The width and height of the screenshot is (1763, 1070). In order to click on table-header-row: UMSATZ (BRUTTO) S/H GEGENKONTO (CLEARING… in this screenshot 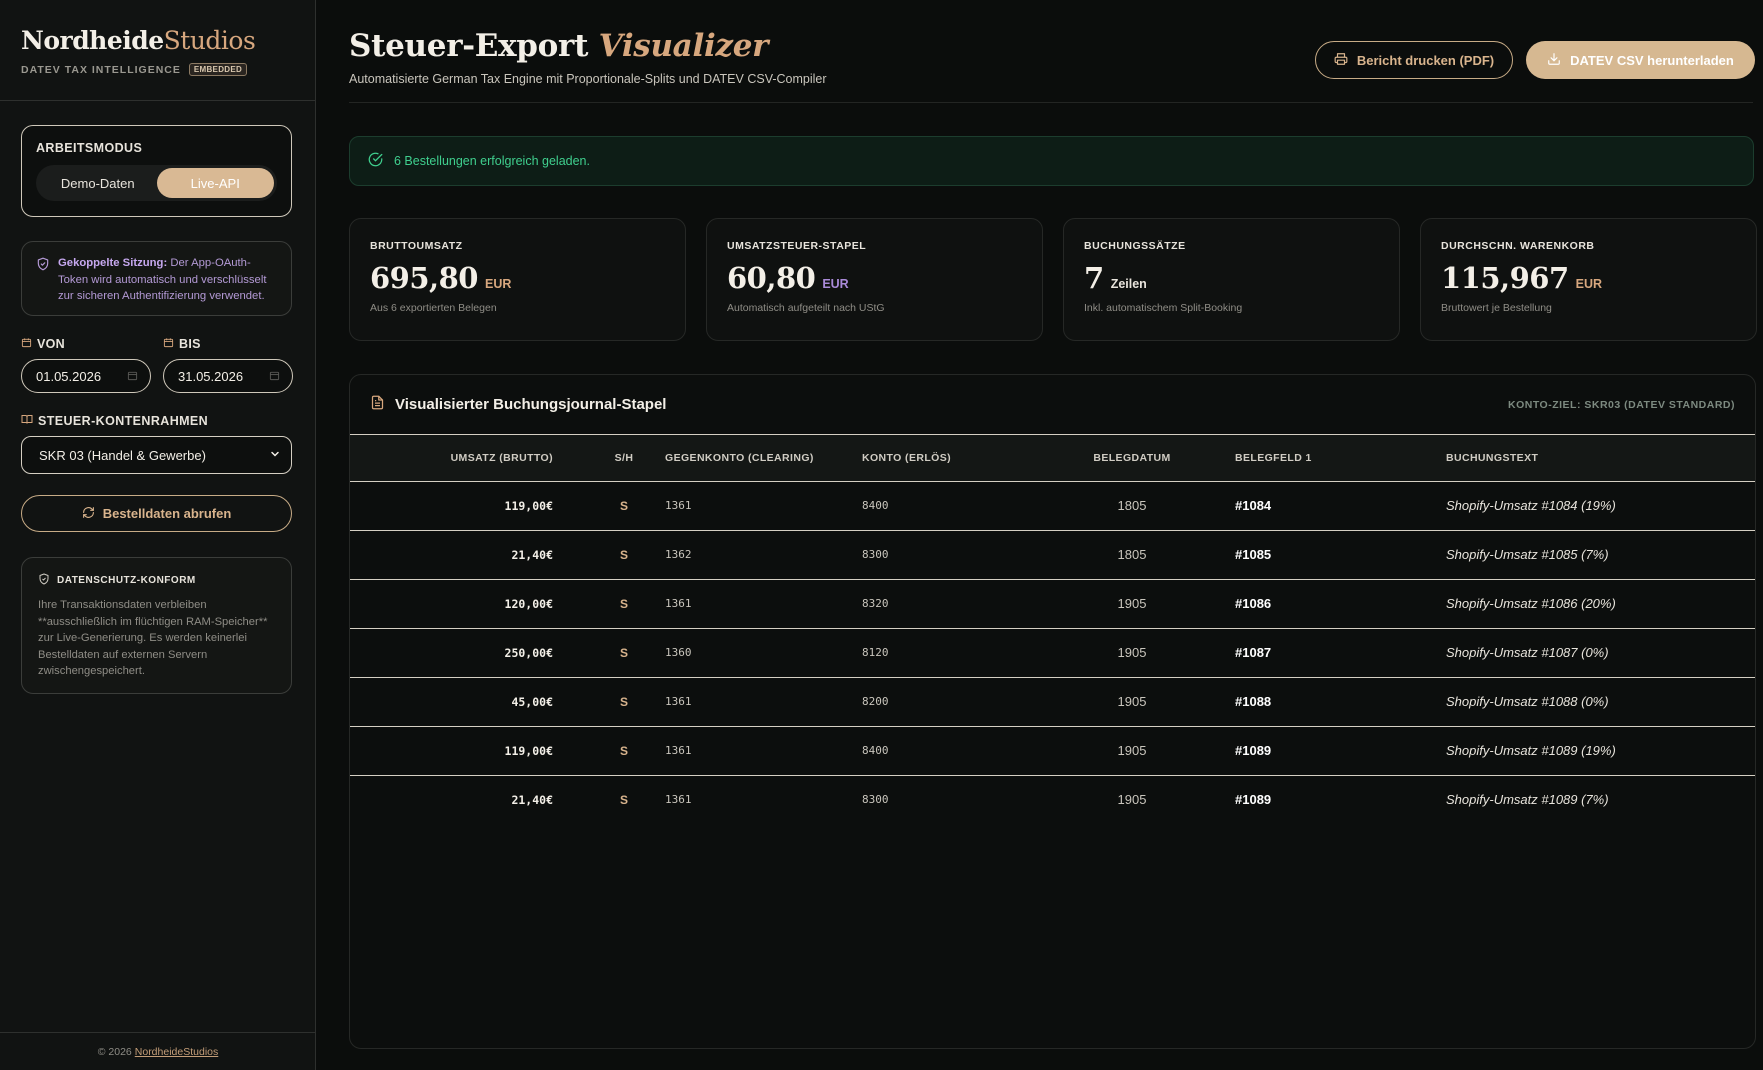, I will do `click(1052, 458)`.